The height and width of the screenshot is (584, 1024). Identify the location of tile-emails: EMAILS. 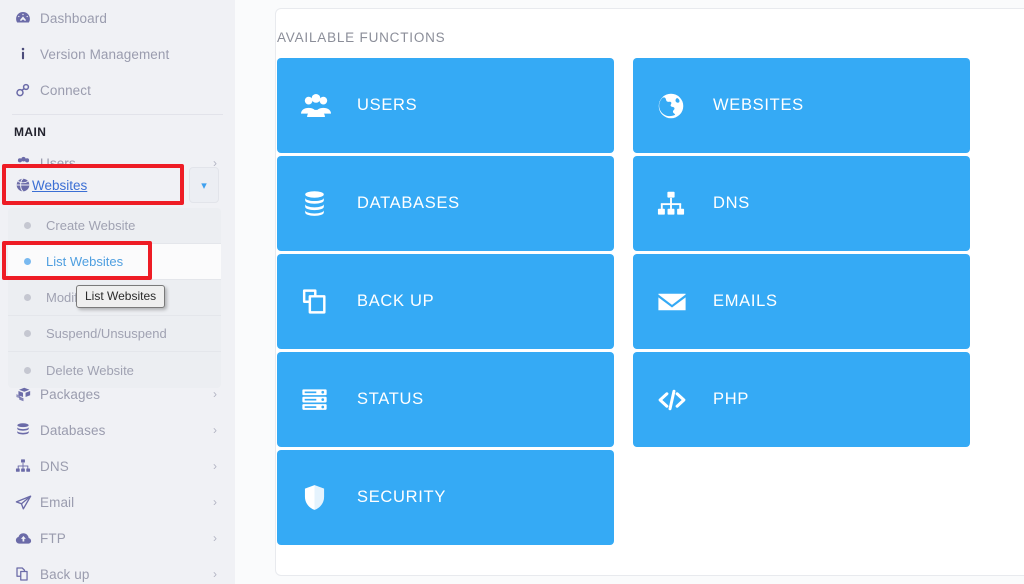
(801, 301).